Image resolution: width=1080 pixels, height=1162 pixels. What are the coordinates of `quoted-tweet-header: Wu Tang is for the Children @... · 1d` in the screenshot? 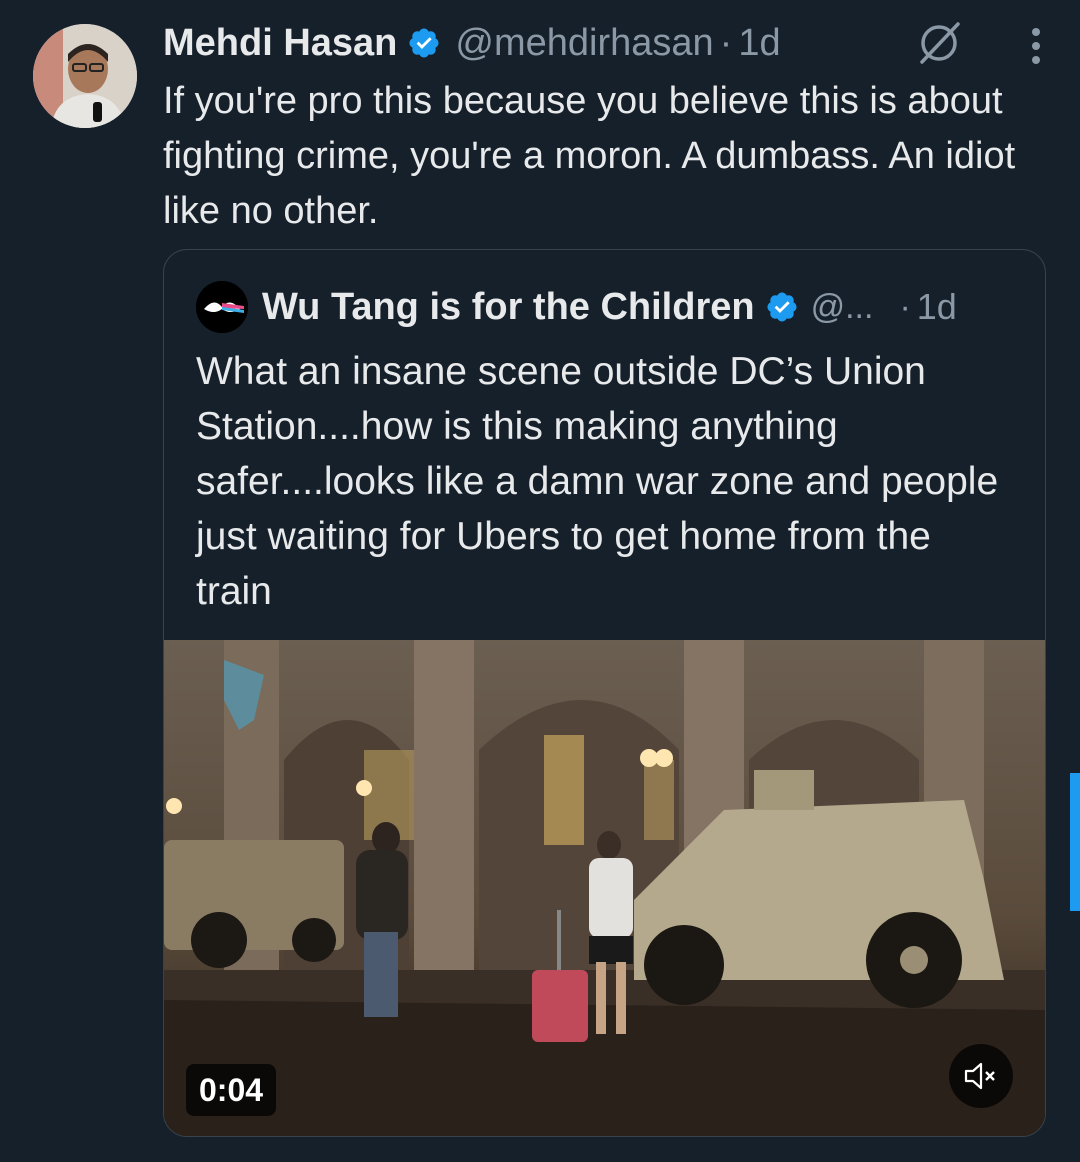 It's located at (605, 307).